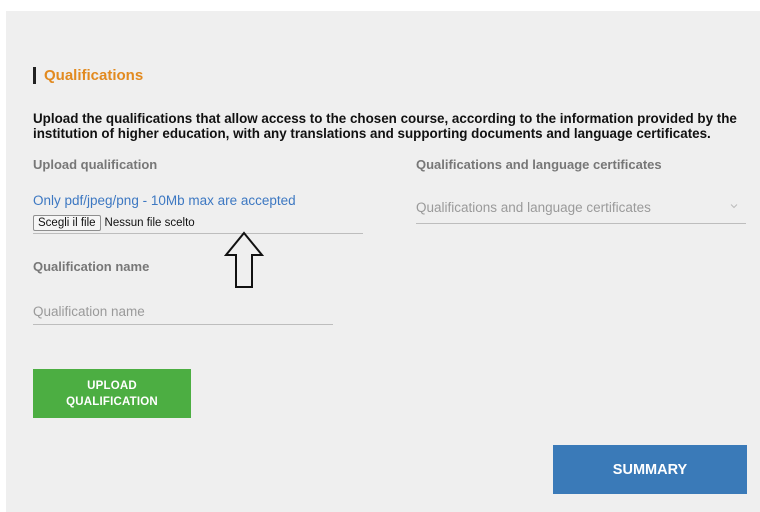 This screenshot has height=512, width=760. Describe the element at coordinates (244, 259) in the screenshot. I see `up-arrow-outline-icon` at that location.